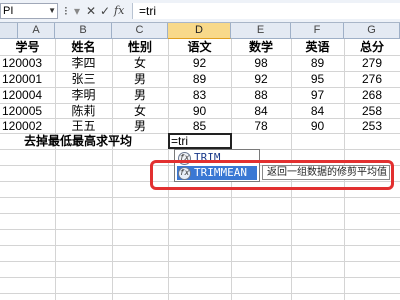  Describe the element at coordinates (372, 79) in the screenshot. I see `total-score-cell: 276` at that location.